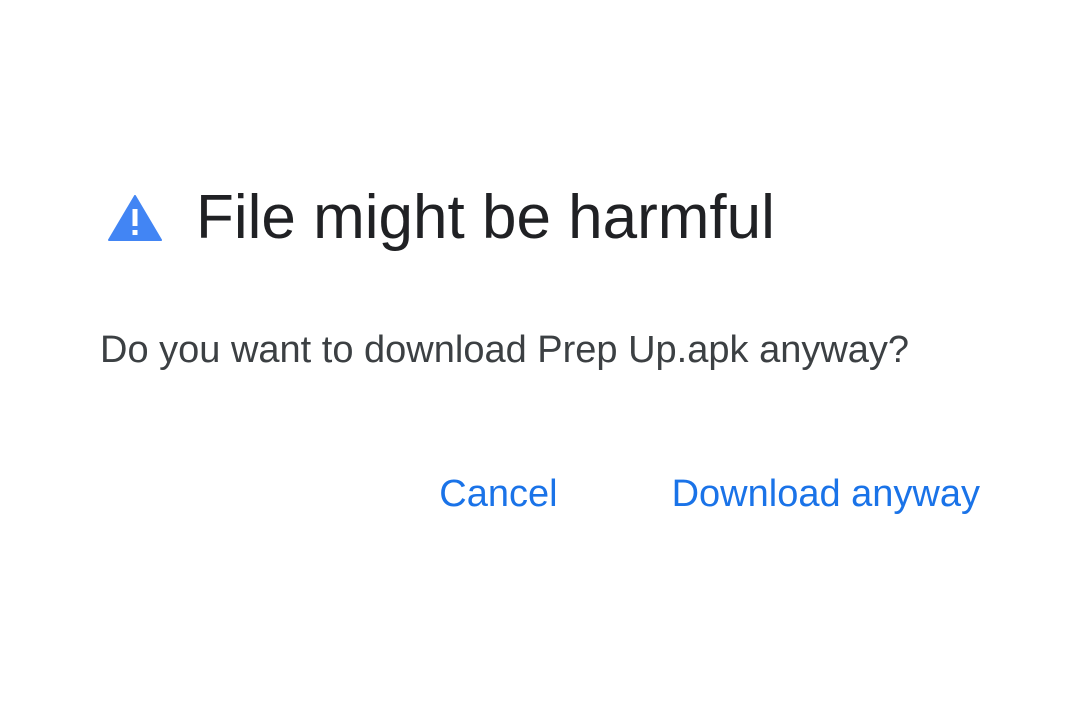 Image resolution: width=1080 pixels, height=710 pixels. What do you see at coordinates (826, 494) in the screenshot?
I see `download-anyway-button: Download anyway` at bounding box center [826, 494].